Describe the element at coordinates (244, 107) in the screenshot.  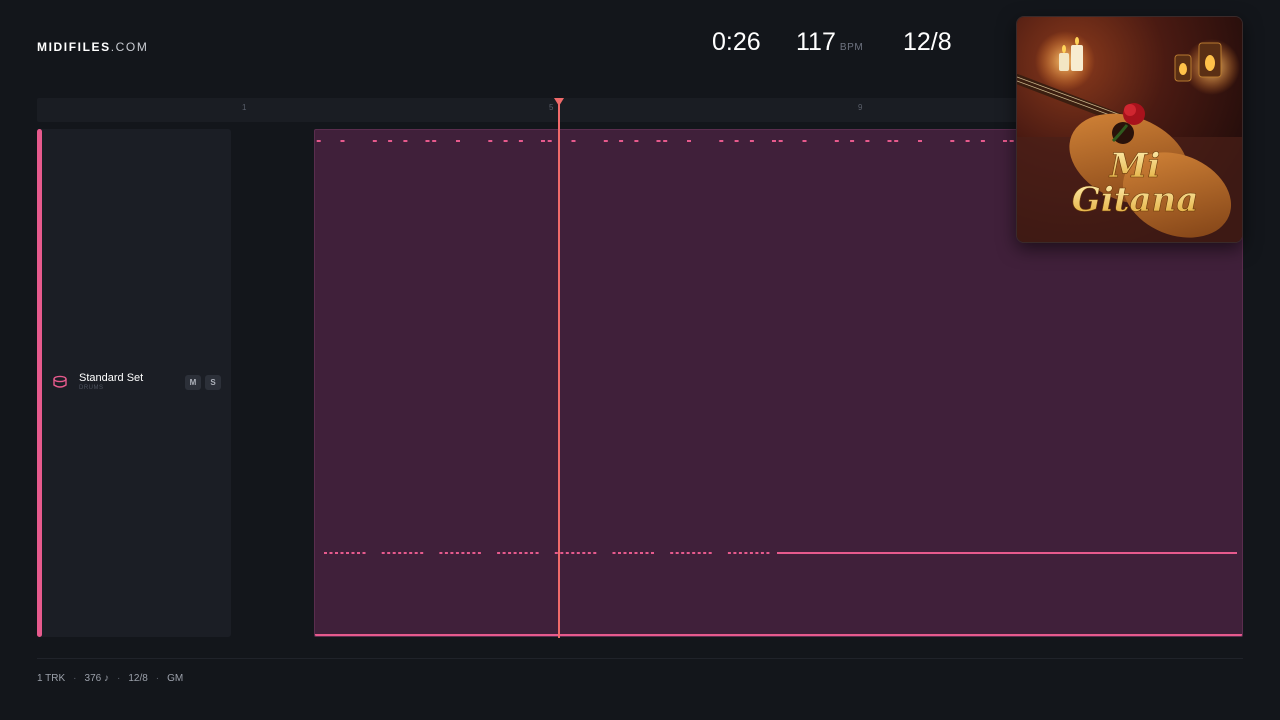
I see `ruler-marker: 1` at that location.